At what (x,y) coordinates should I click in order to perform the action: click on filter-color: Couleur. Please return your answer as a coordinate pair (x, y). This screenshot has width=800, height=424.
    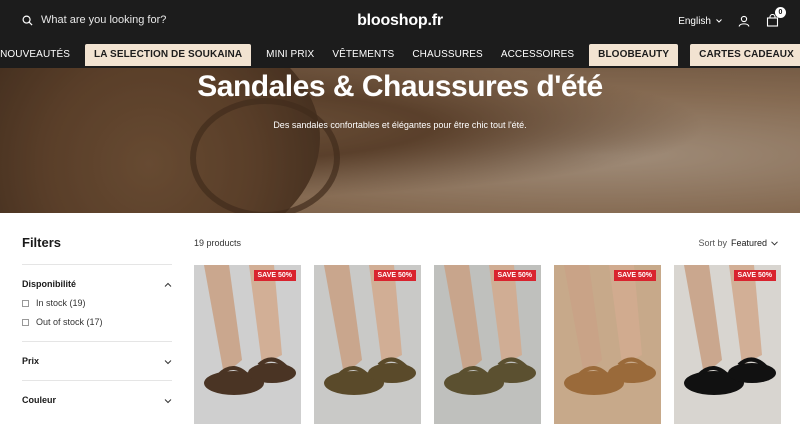
    Looking at the image, I should click on (97, 399).